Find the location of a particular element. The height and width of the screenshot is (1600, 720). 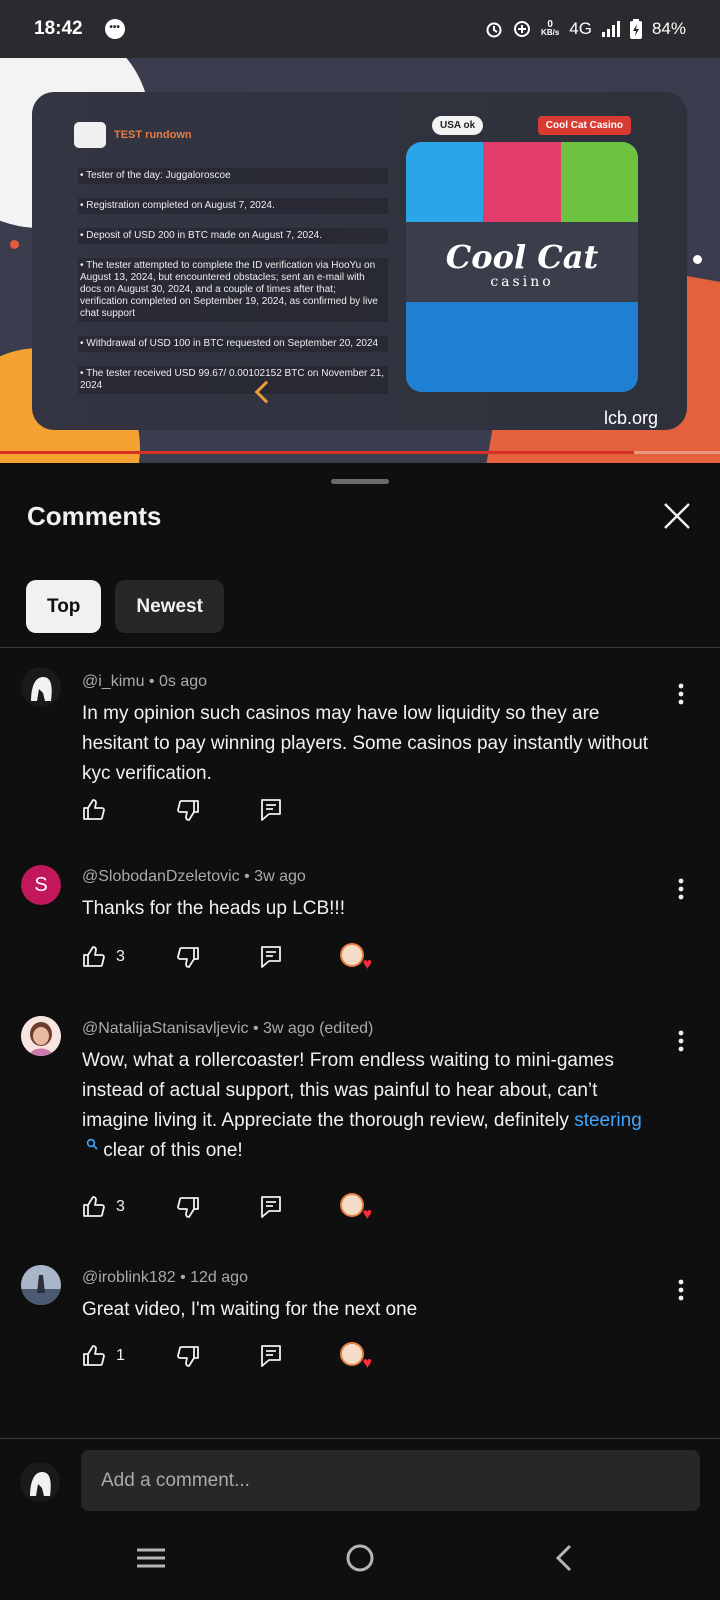

home-button is located at coordinates (360, 1558).